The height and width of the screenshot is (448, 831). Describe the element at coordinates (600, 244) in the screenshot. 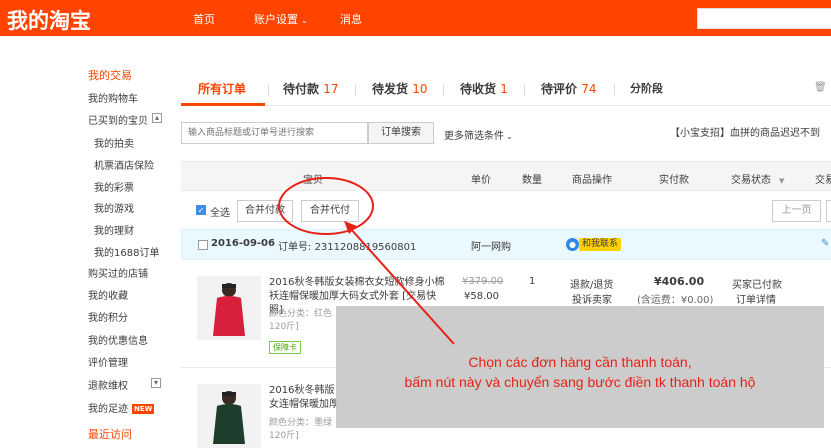

I see `contact-seller-button: 和我联系` at that location.